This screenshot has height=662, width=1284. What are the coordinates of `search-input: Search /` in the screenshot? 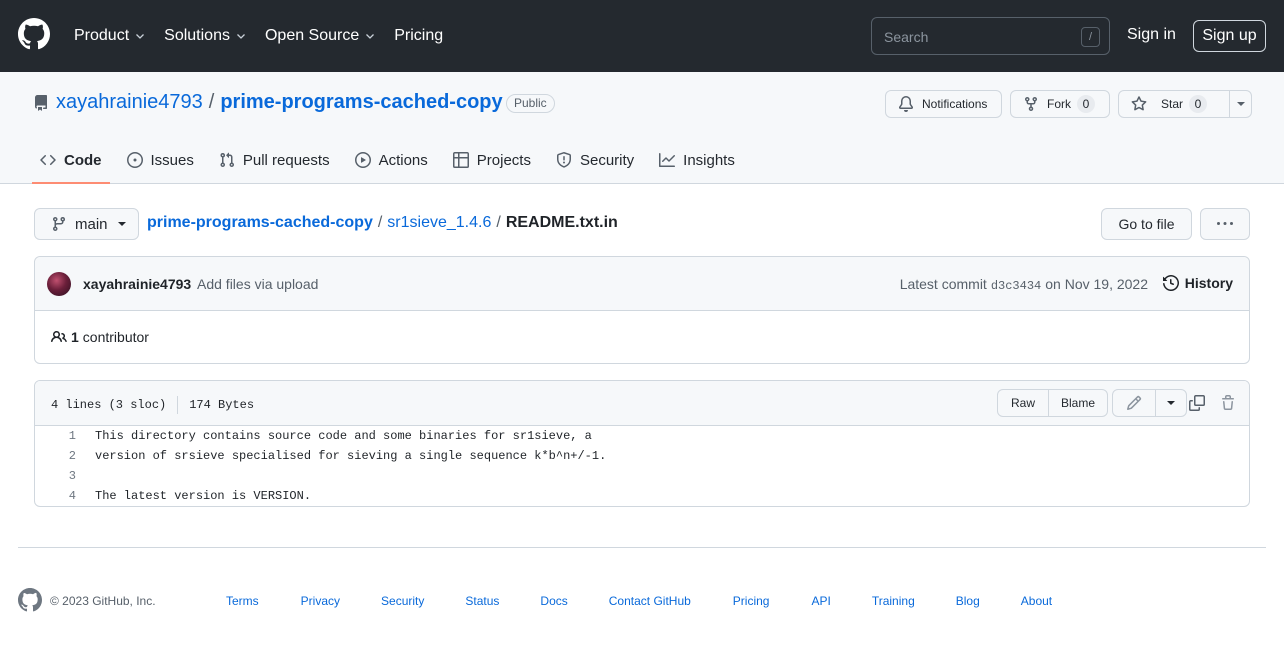 It's located at (990, 36).